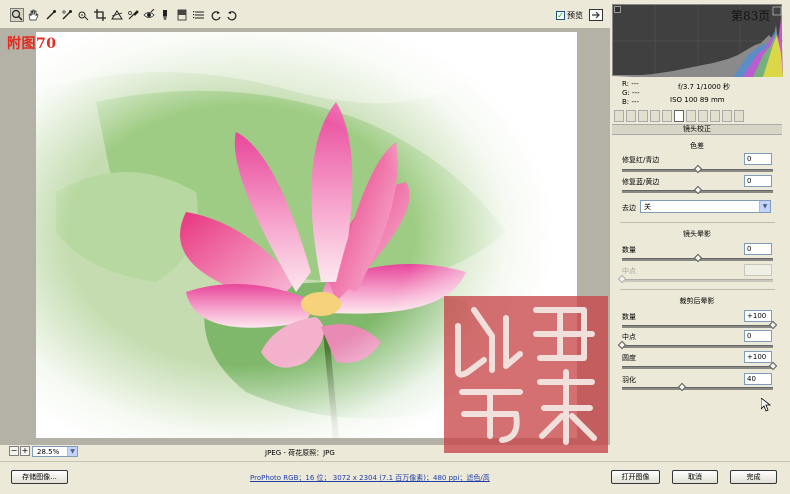 The image size is (790, 494). Describe the element at coordinates (631, 116) in the screenshot. I see `tab-tone-curve-icon` at that location.